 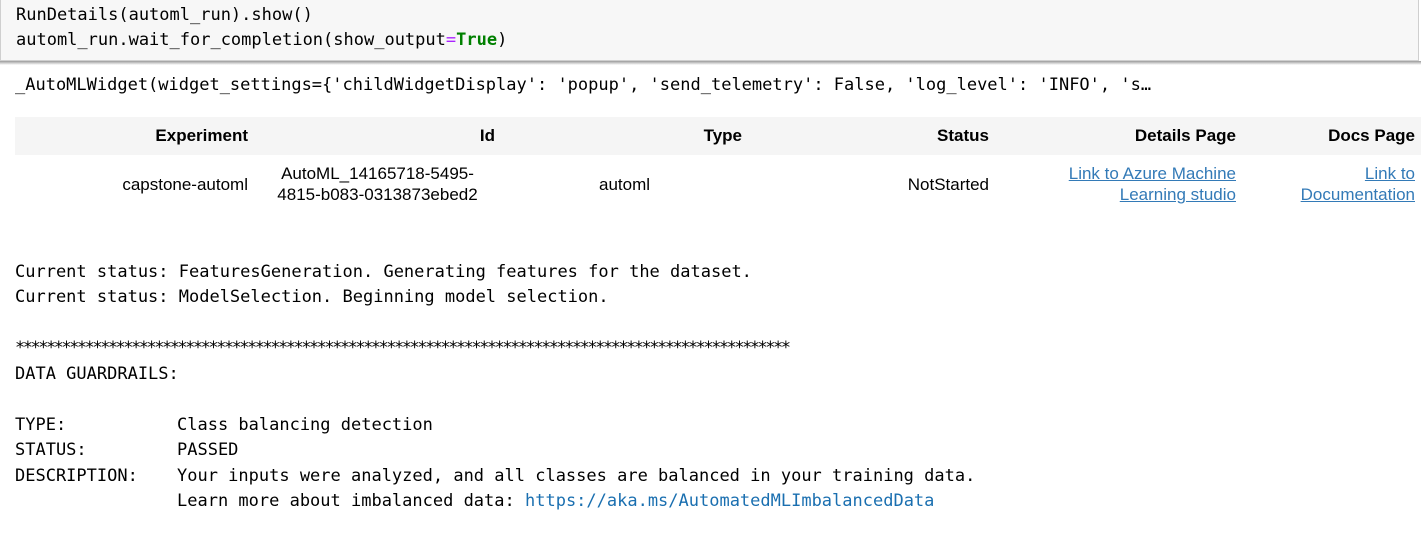 What do you see at coordinates (41, 425) in the screenshot?
I see `type-label: TYPE:` at bounding box center [41, 425].